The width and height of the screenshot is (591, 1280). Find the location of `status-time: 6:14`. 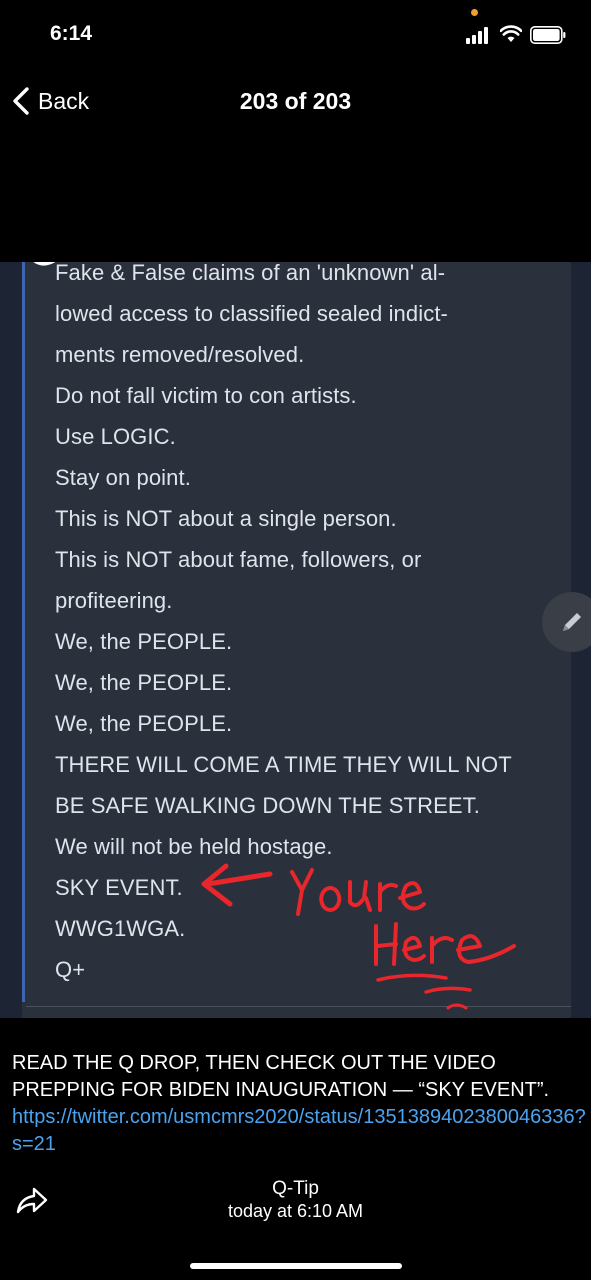

status-time: 6:14 is located at coordinates (71, 33).